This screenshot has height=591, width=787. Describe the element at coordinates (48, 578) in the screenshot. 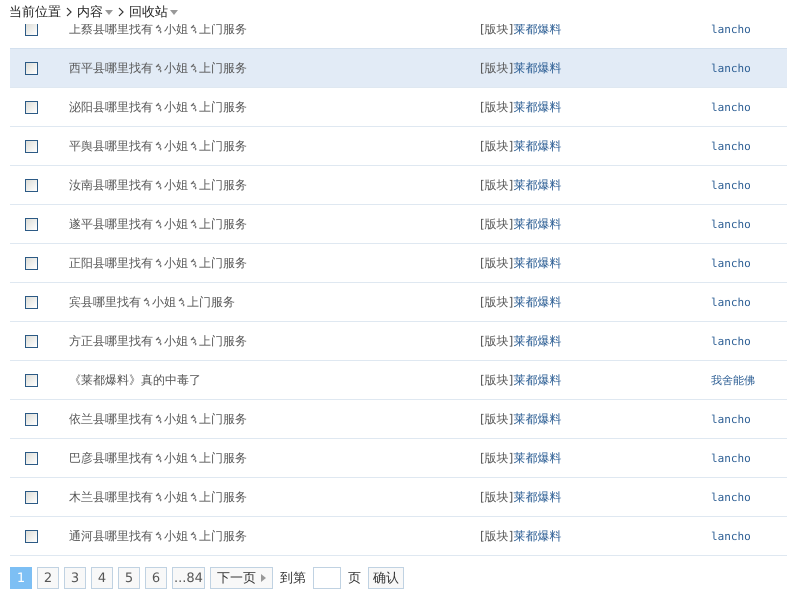

I see `page-button: 2` at that location.